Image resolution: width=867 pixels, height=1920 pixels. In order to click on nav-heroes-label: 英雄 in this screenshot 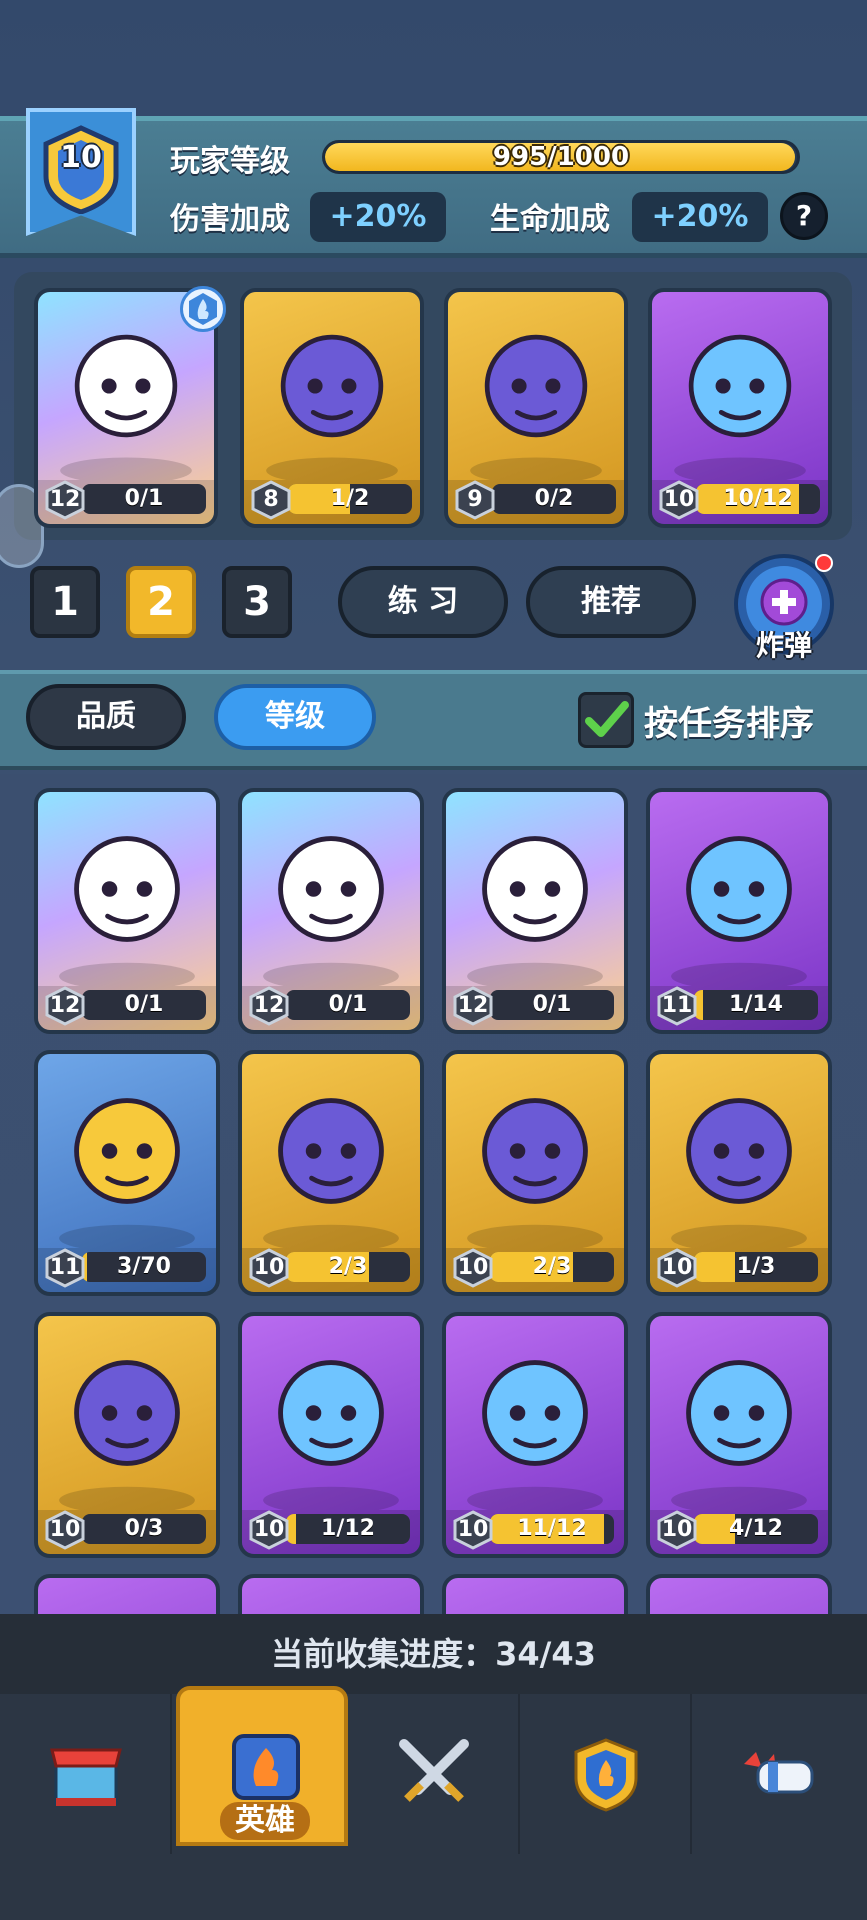, I will do `click(265, 1821)`.